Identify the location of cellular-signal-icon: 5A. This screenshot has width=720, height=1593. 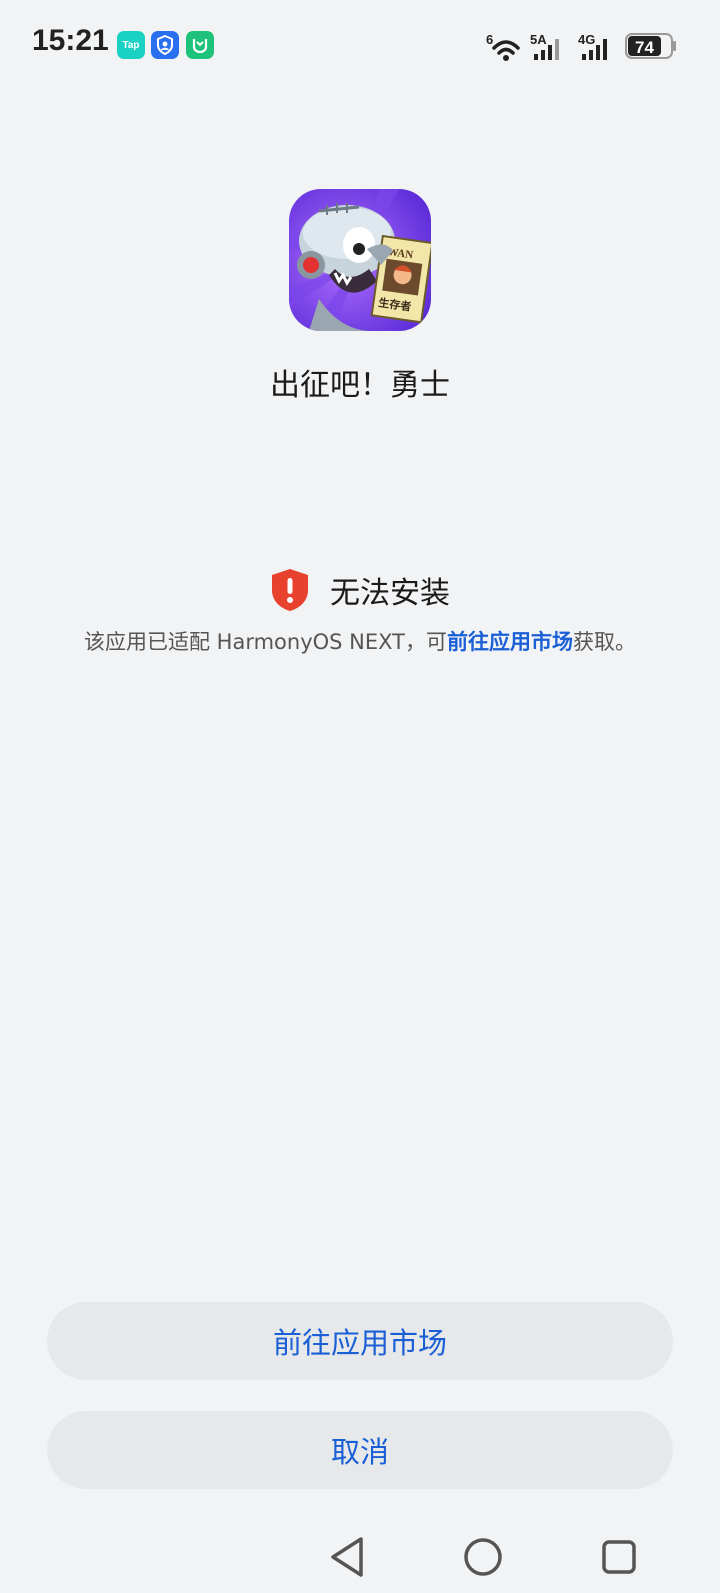
(544, 46).